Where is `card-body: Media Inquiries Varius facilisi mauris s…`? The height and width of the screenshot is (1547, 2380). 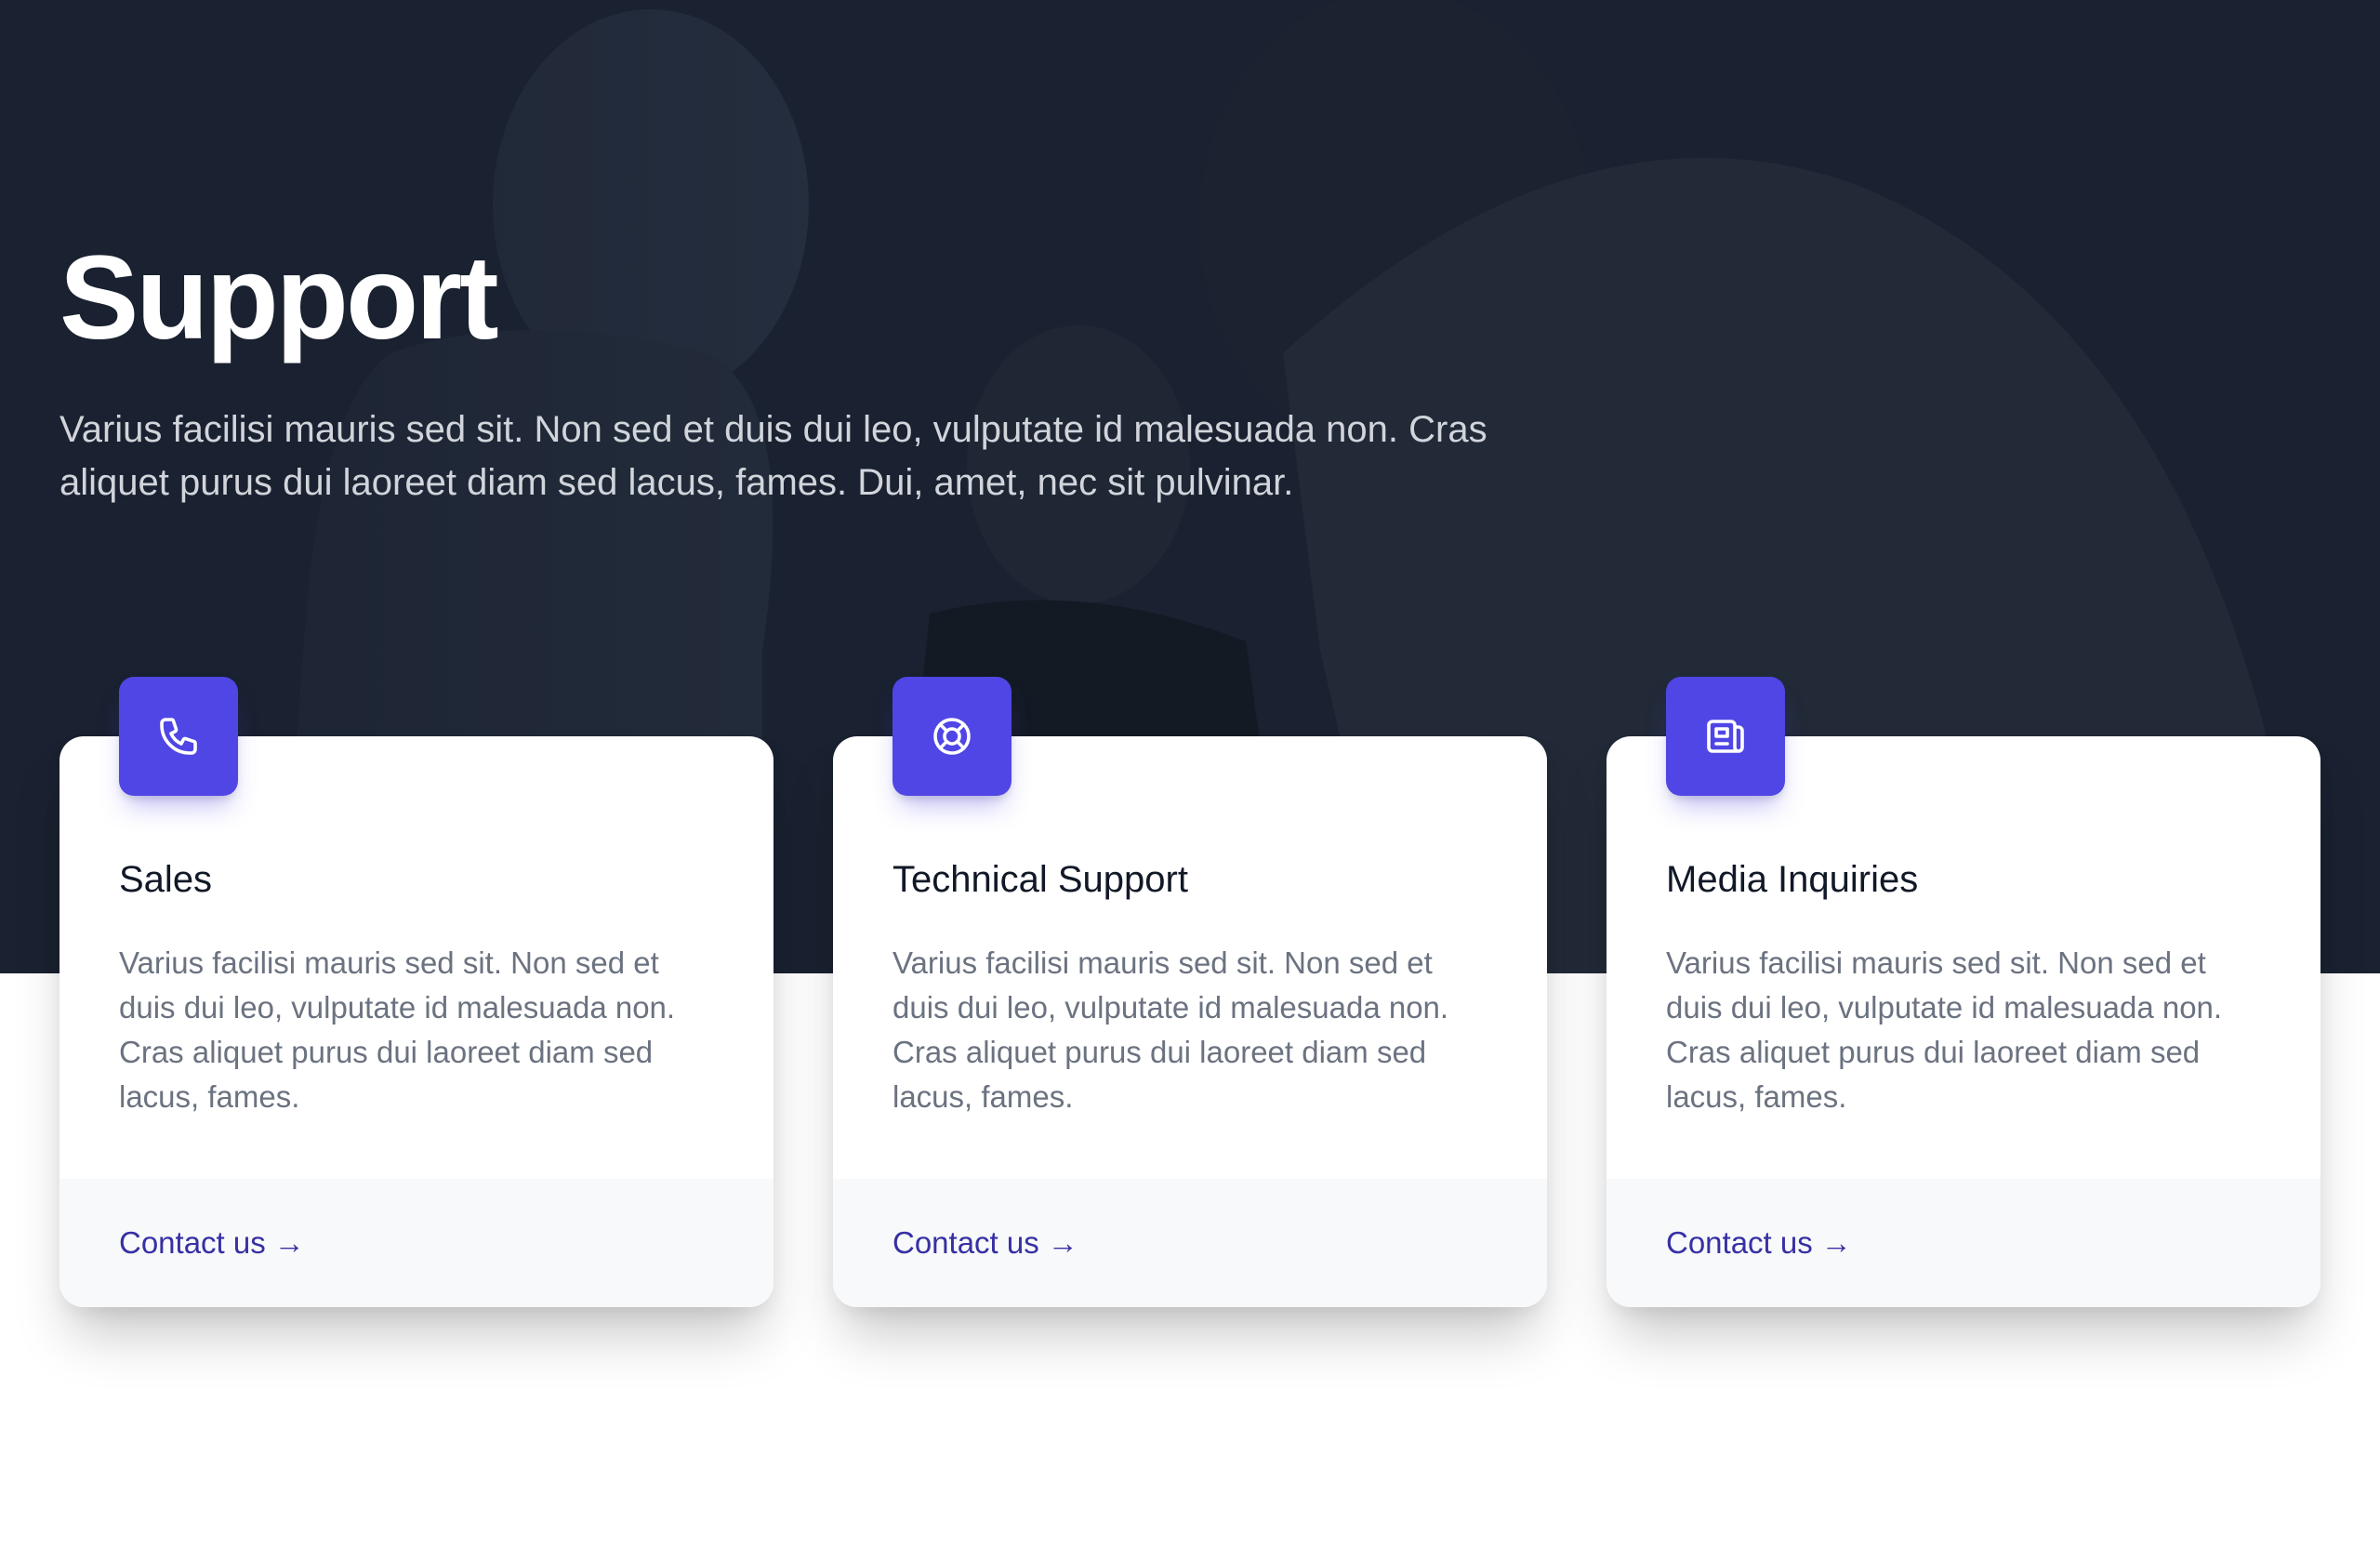 card-body: Media Inquiries Varius facilisi mauris s… is located at coordinates (1963, 957).